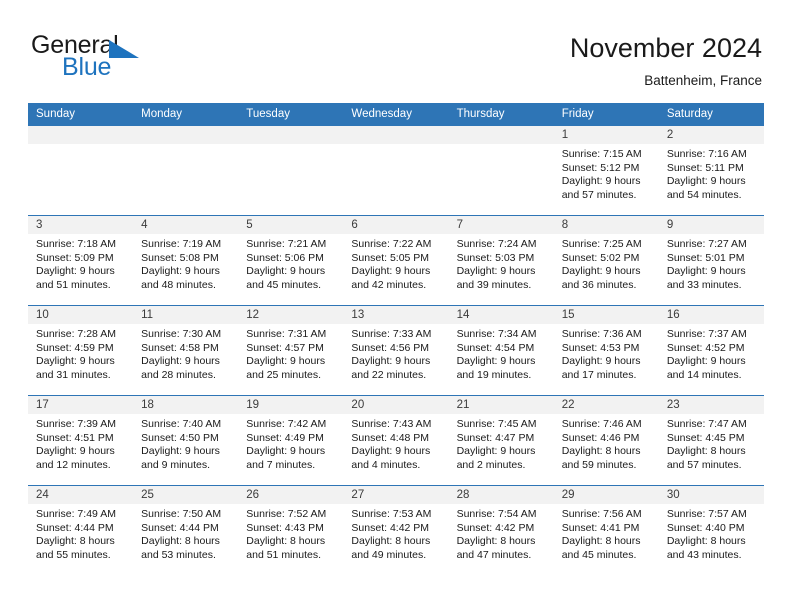  What do you see at coordinates (706, 154) in the screenshot?
I see `sunrise-text: Sunrise: 7:16 AM` at bounding box center [706, 154].